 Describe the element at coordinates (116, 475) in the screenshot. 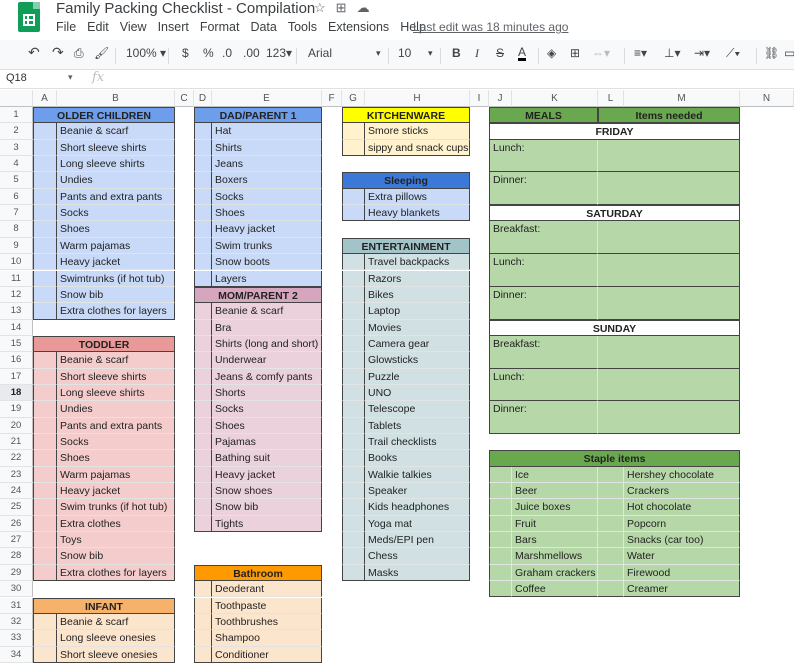

I see `toddler-item: Warm pajamas` at that location.